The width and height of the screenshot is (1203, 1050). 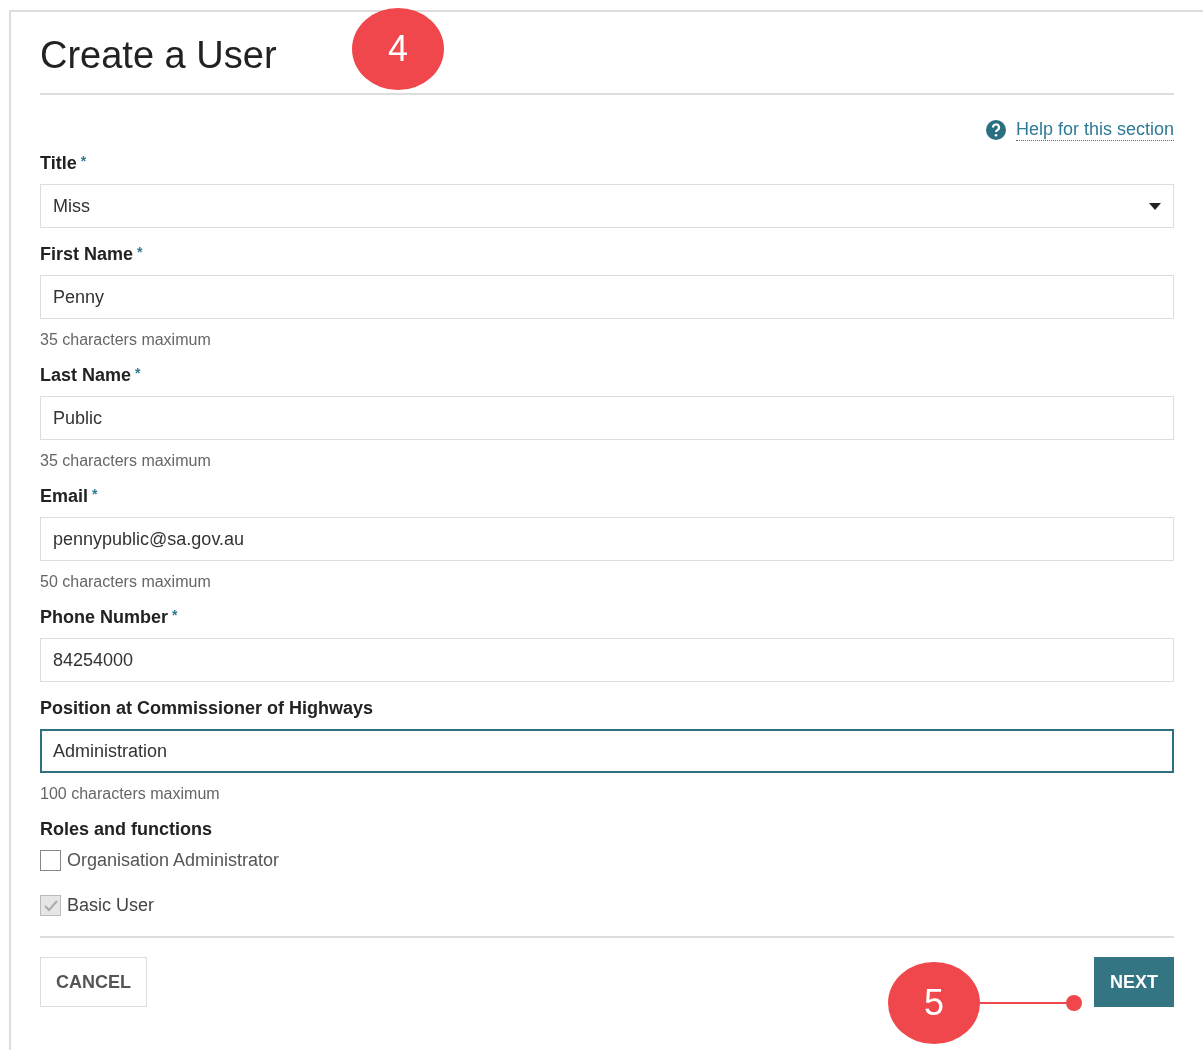 I want to click on section-heading: Roles and functions, so click(x=126, y=829).